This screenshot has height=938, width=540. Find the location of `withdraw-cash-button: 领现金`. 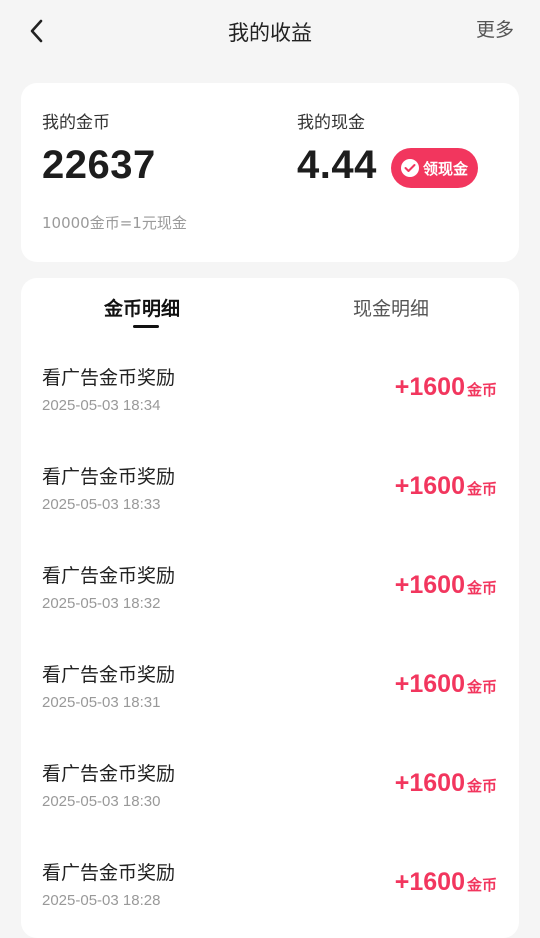

withdraw-cash-button: 领现金 is located at coordinates (435, 168).